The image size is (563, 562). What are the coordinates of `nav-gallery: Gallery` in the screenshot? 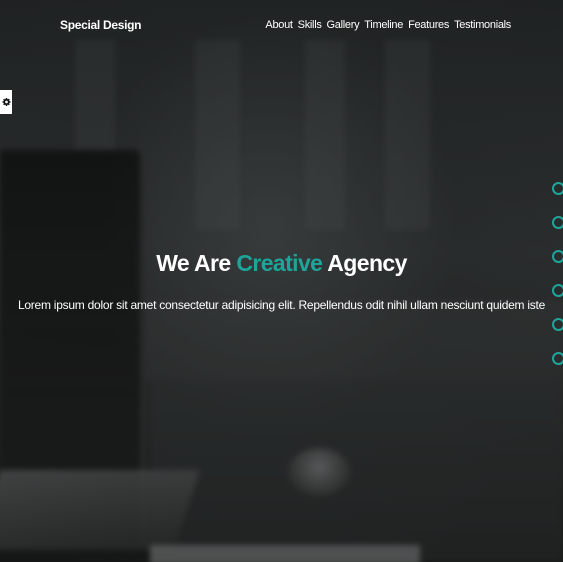 It's located at (343, 25).